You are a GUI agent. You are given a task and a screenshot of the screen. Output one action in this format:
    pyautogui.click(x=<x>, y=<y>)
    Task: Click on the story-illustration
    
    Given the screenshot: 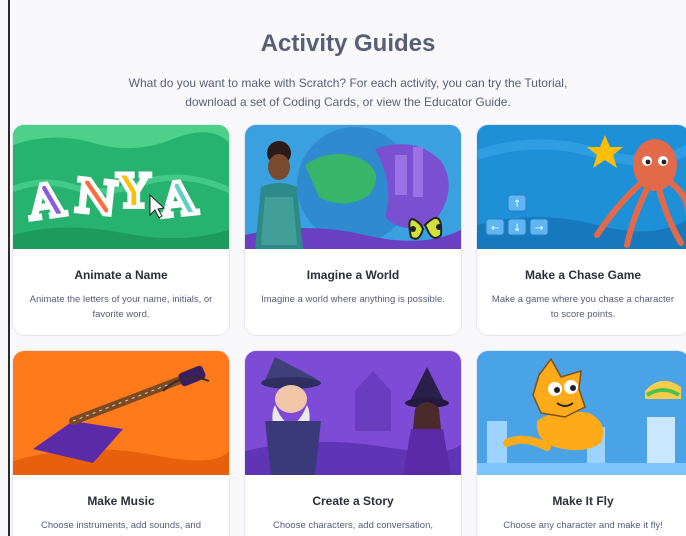 What is the action you would take?
    pyautogui.click(x=353, y=413)
    